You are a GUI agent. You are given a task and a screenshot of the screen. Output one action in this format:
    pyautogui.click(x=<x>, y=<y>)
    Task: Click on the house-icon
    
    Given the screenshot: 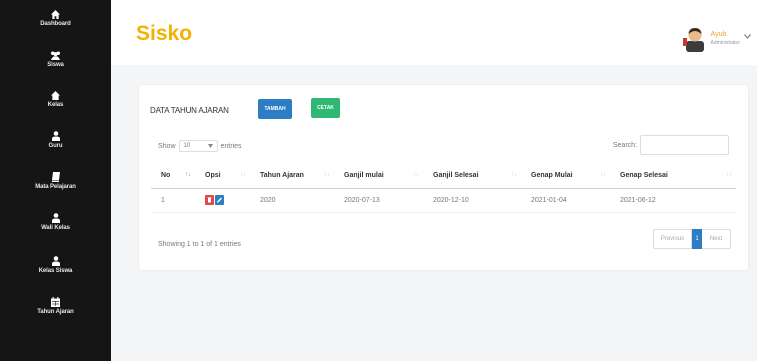 What is the action you would take?
    pyautogui.click(x=55, y=95)
    